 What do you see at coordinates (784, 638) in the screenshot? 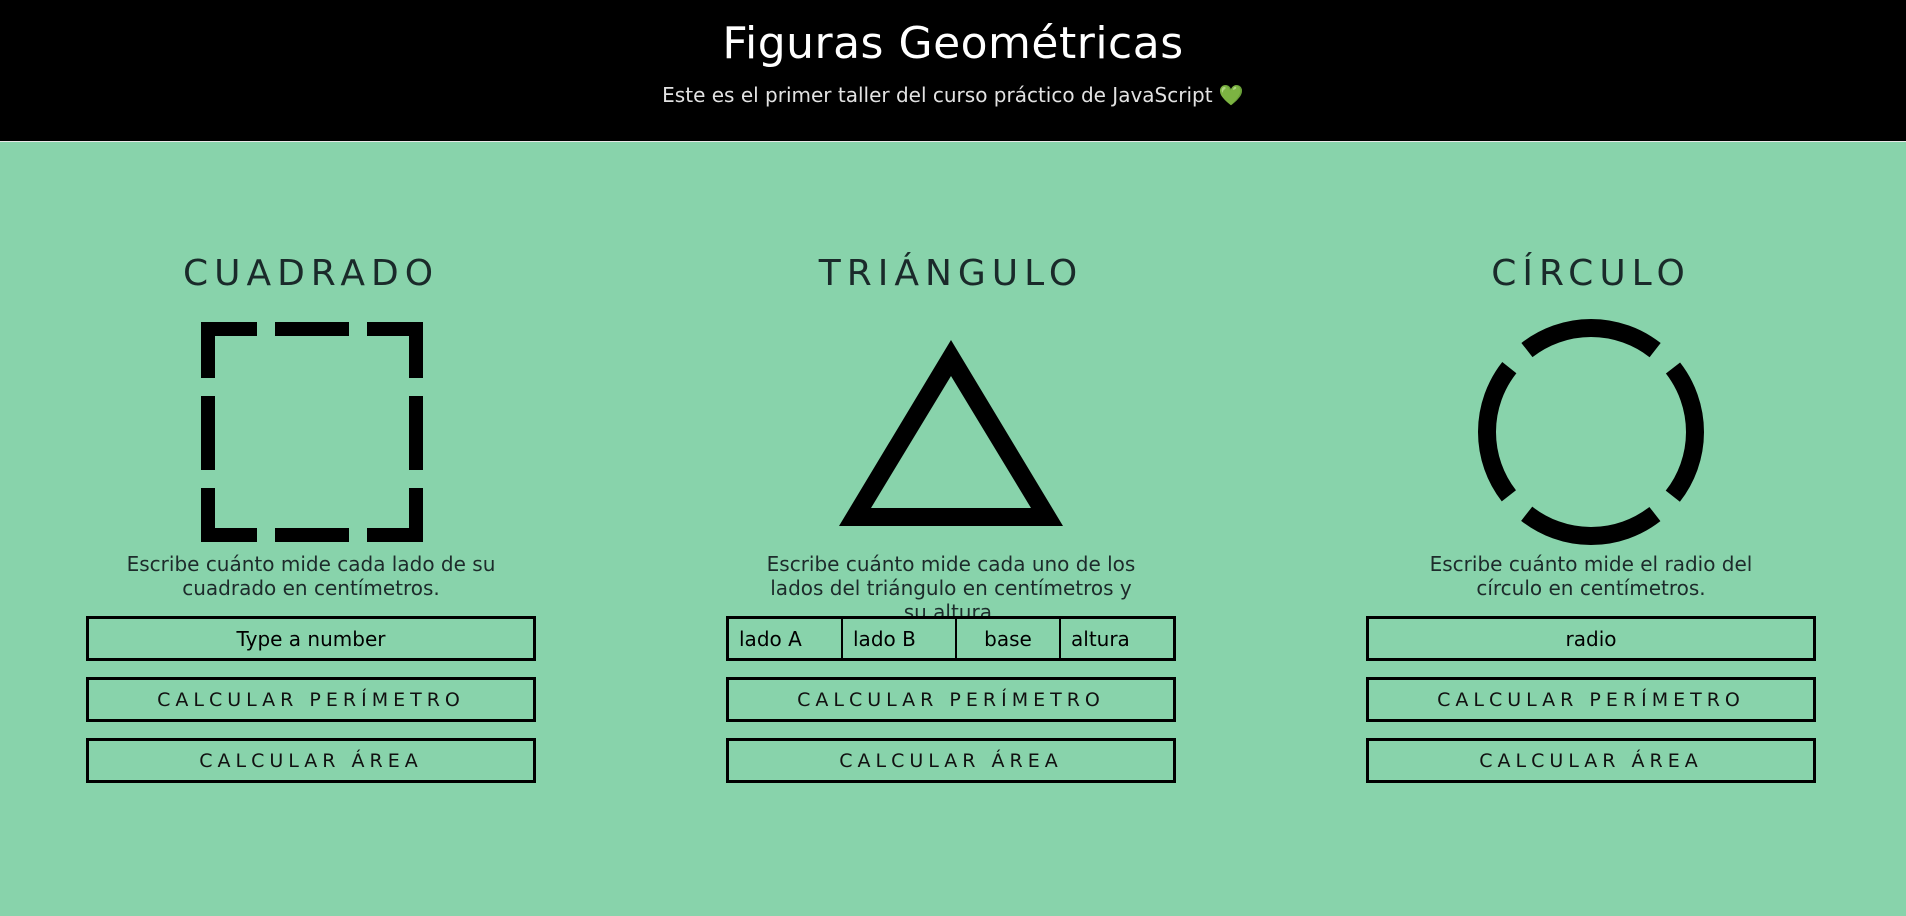
I see `triangle-side-a-input: lado A` at bounding box center [784, 638].